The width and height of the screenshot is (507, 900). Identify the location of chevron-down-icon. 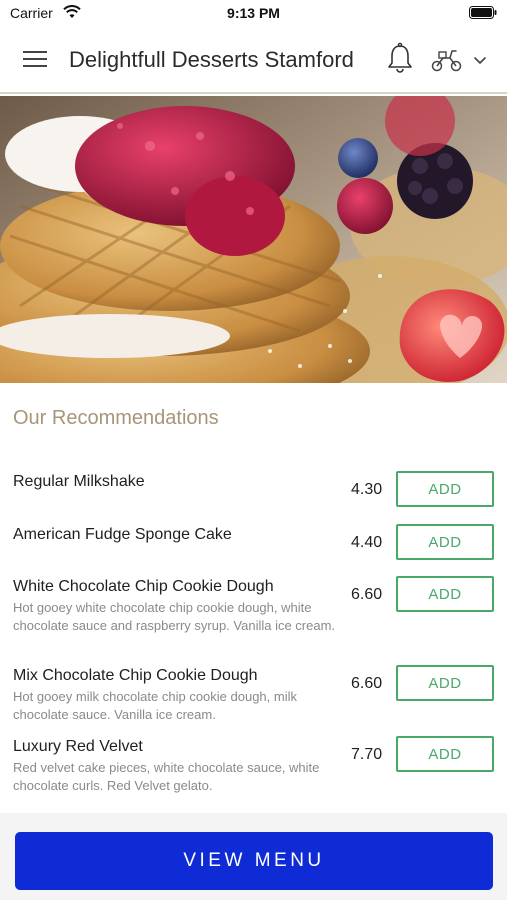
(480, 60).